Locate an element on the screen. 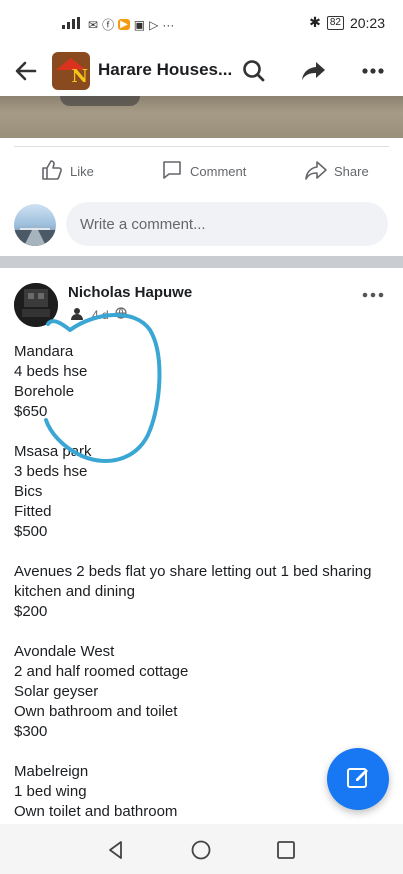 The image size is (403, 874). post-paragraph: Mandara 4 beds hse Borehole $650 is located at coordinates (204, 382).